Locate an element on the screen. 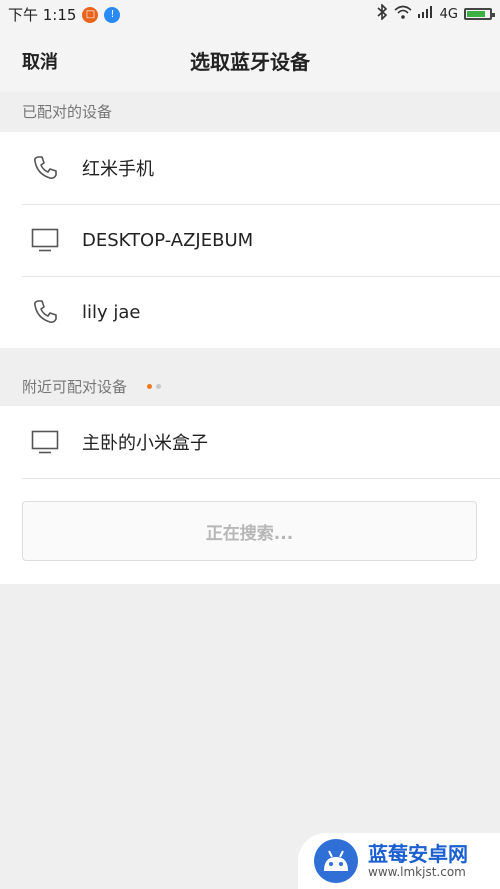 Image resolution: width=500 pixels, height=889 pixels. paired-devices-header-label: 已配对的设备 is located at coordinates (67, 112).